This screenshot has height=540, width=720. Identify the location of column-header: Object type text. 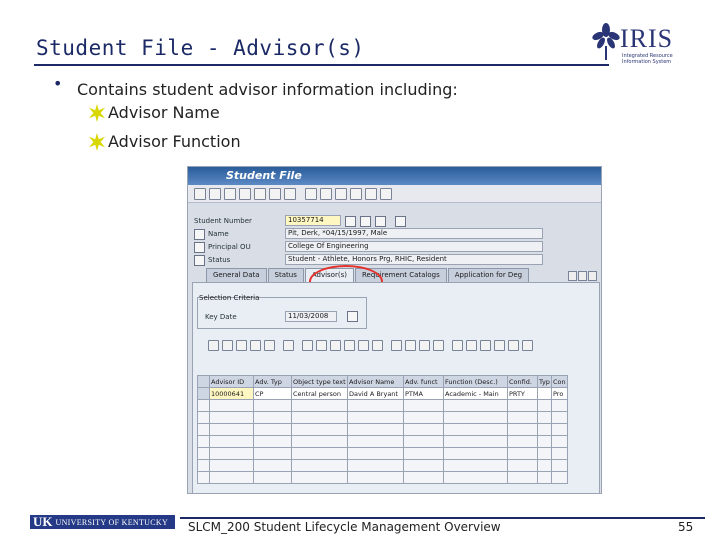
(319, 381).